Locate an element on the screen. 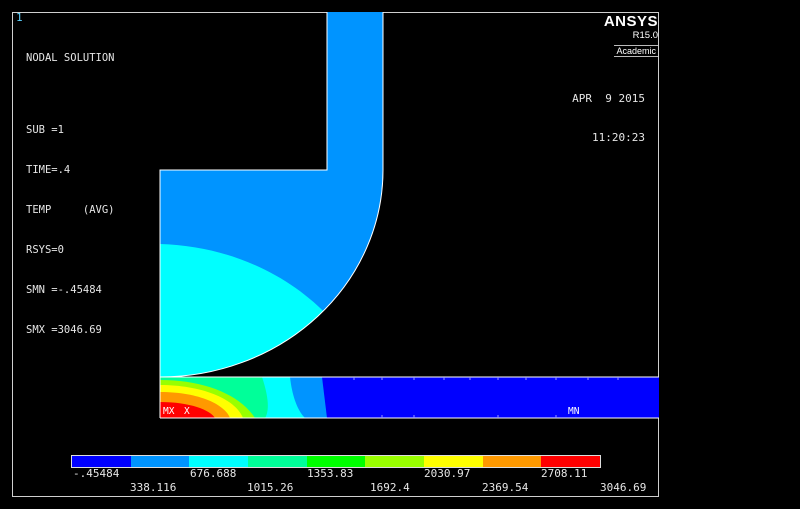  legend-label-lower: 3046.69 is located at coordinates (623, 487).